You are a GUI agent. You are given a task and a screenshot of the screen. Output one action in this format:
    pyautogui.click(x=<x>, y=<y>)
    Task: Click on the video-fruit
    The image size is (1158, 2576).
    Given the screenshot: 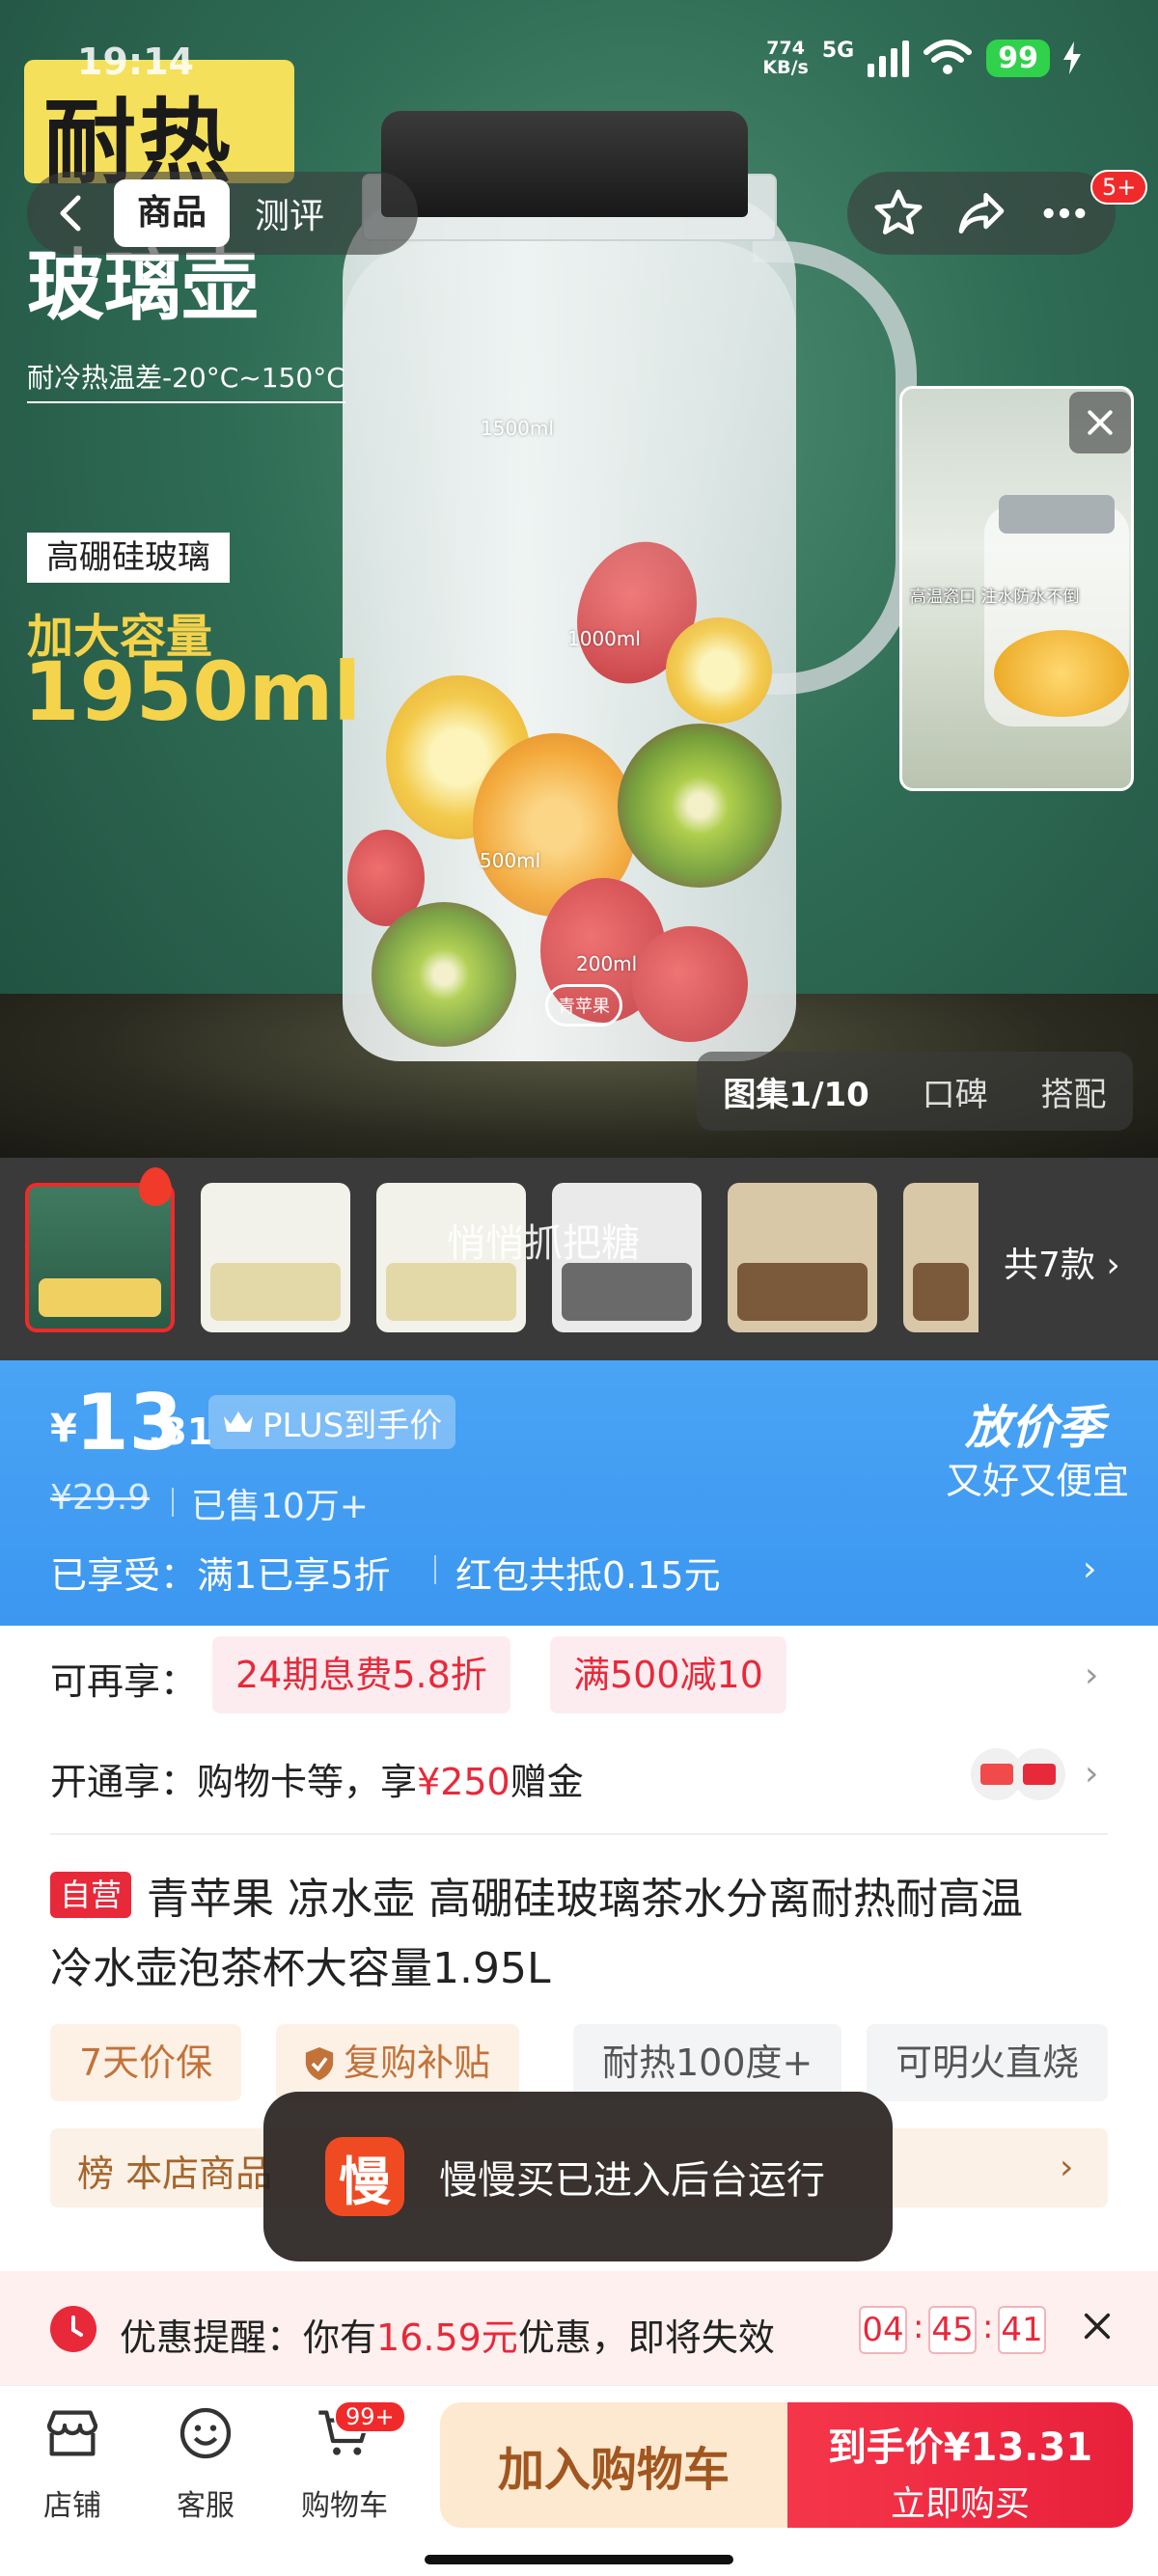 What is the action you would take?
    pyautogui.click(x=1061, y=674)
    